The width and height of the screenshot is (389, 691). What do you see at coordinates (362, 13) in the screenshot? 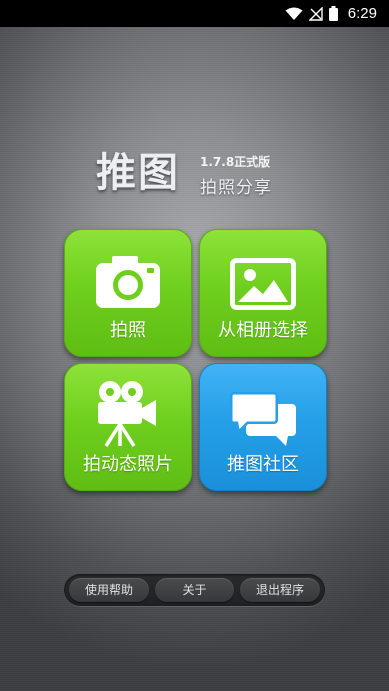
I see `status-time: 6:29` at bounding box center [362, 13].